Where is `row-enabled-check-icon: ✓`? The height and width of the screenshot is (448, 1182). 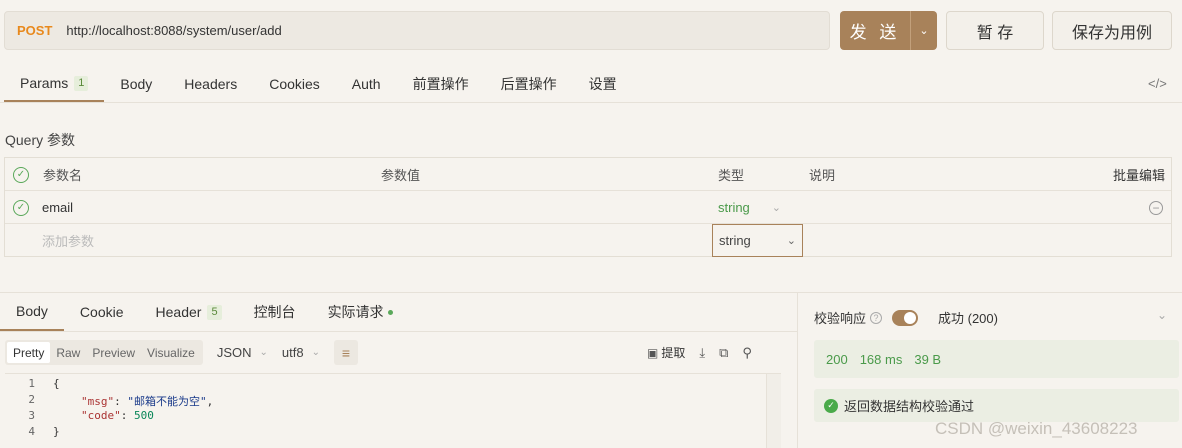
row-enabled-check-icon: ✓ is located at coordinates (21, 207).